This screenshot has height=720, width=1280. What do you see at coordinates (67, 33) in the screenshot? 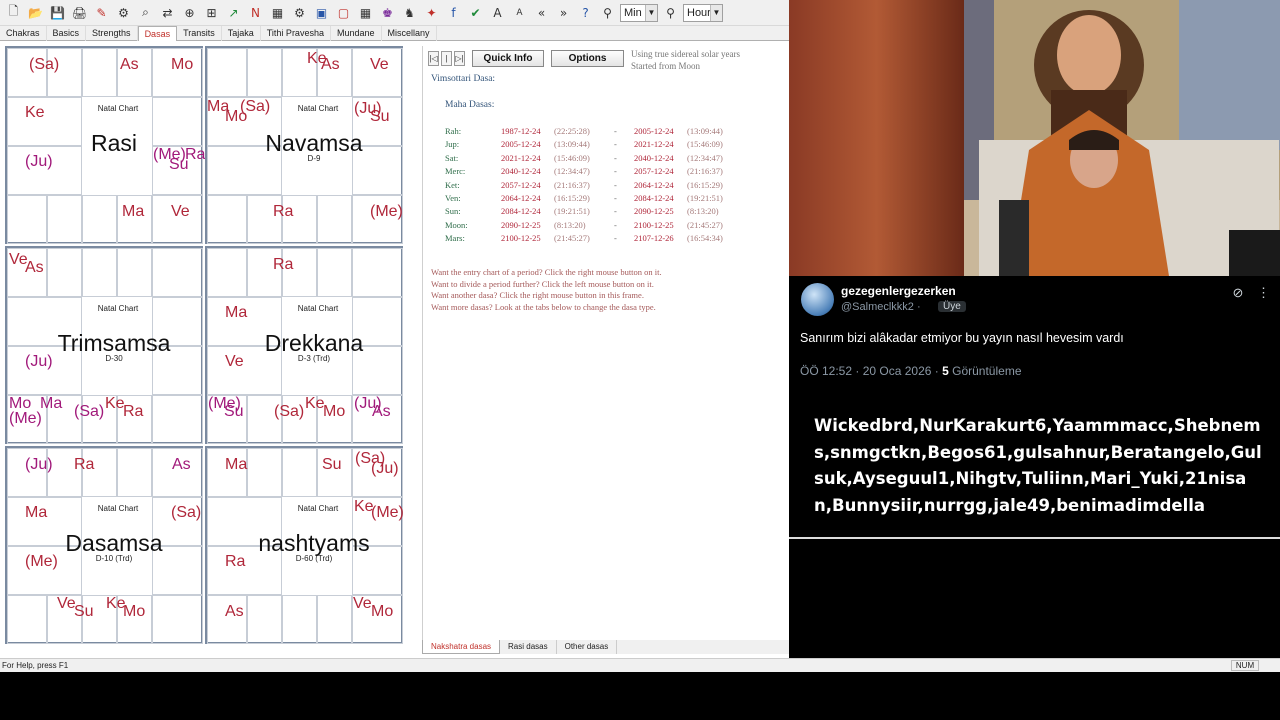
I see `tab-basics: Basics` at bounding box center [67, 33].